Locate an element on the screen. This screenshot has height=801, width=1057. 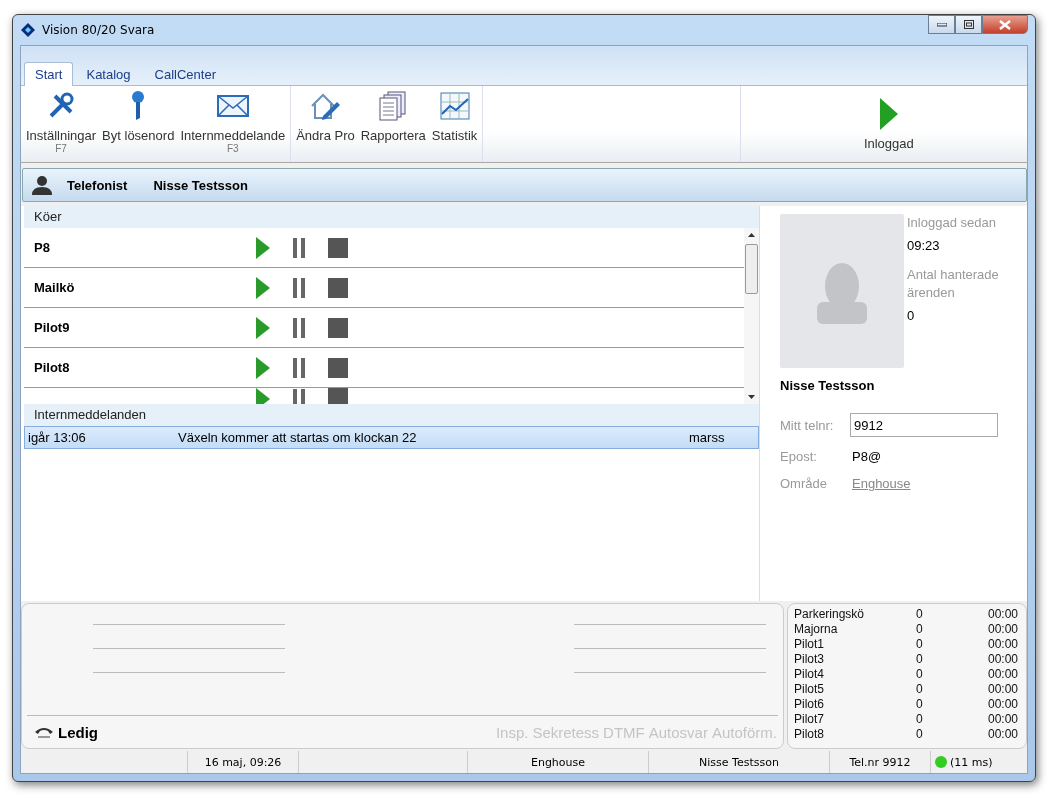
scrollbar is located at coordinates (751, 316).